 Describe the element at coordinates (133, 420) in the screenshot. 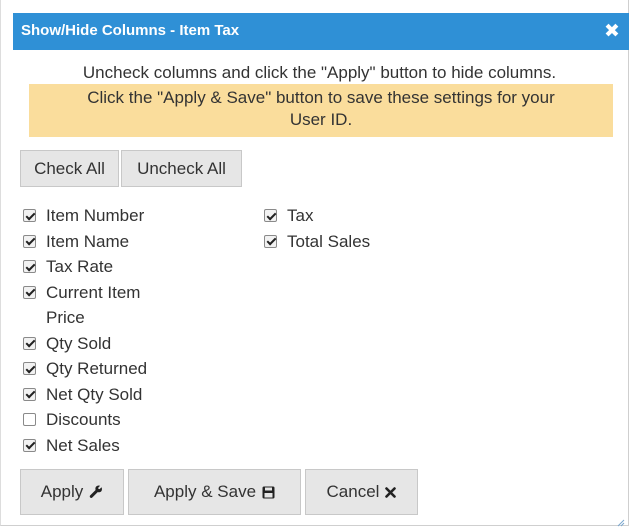

I see `column-option-discounts: Discounts` at that location.